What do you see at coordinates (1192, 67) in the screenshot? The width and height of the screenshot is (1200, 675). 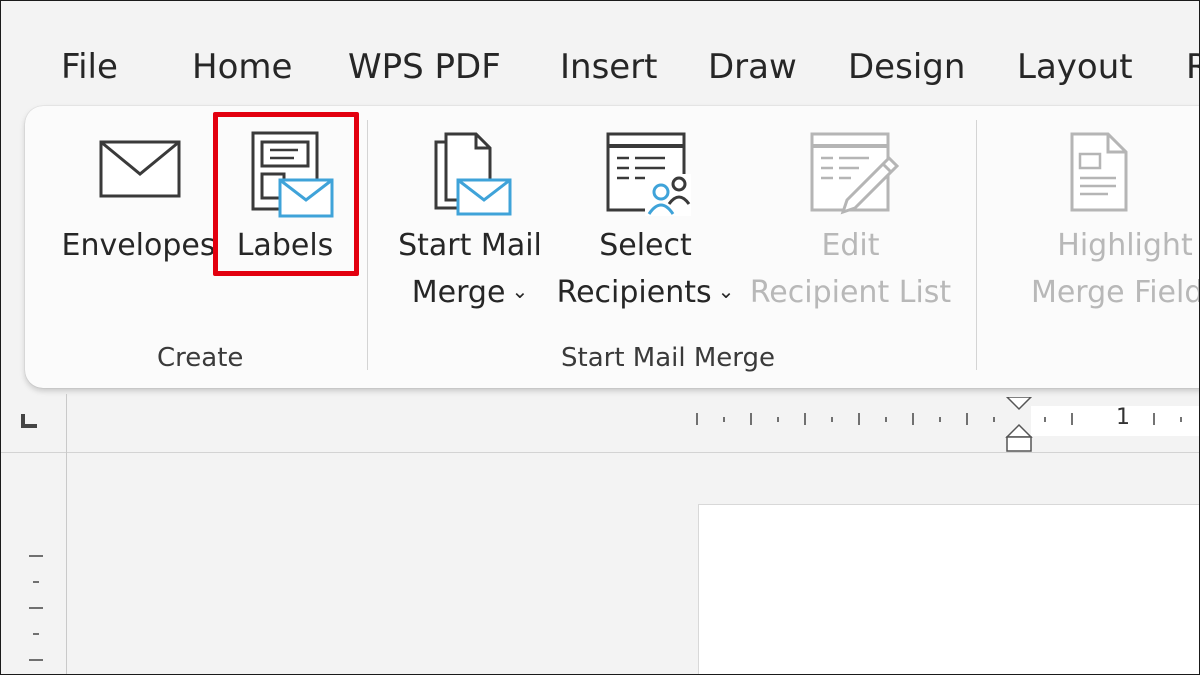 I see `tab-references: R` at bounding box center [1192, 67].